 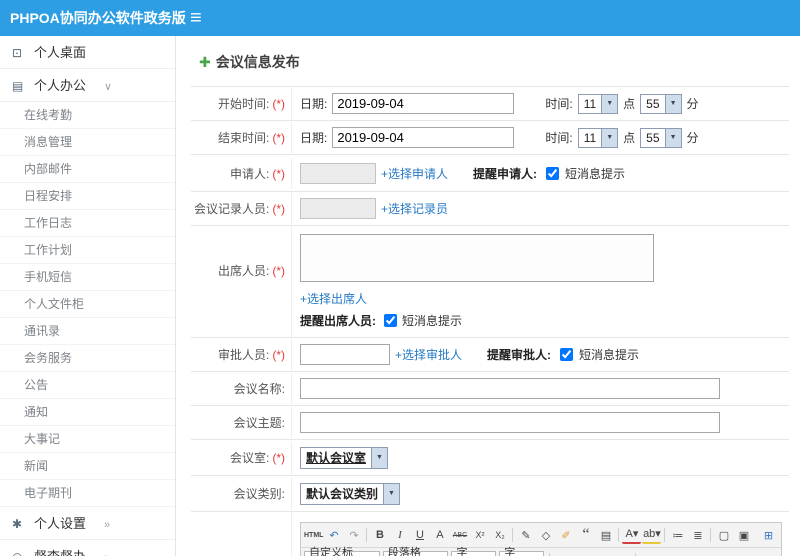 I want to click on code-block-button: ▩, so click(x=768, y=553).